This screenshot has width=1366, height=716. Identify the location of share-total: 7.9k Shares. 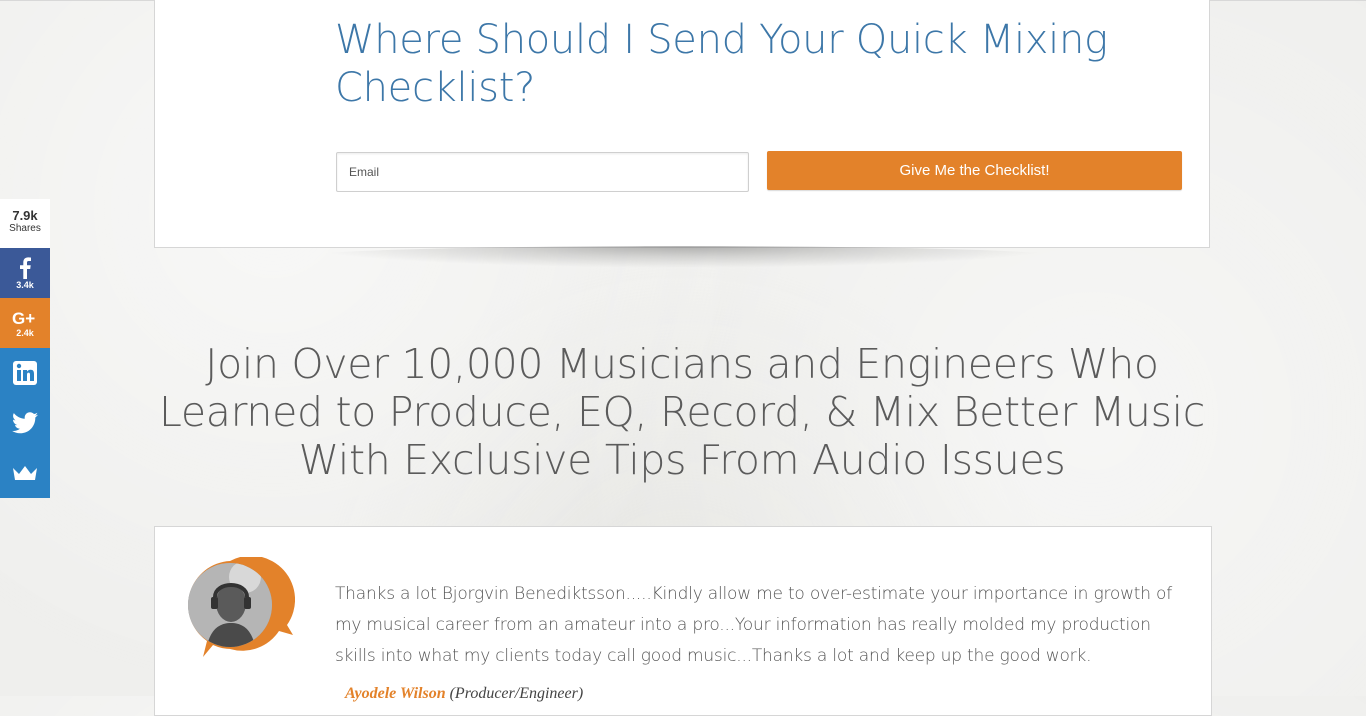
(25, 223).